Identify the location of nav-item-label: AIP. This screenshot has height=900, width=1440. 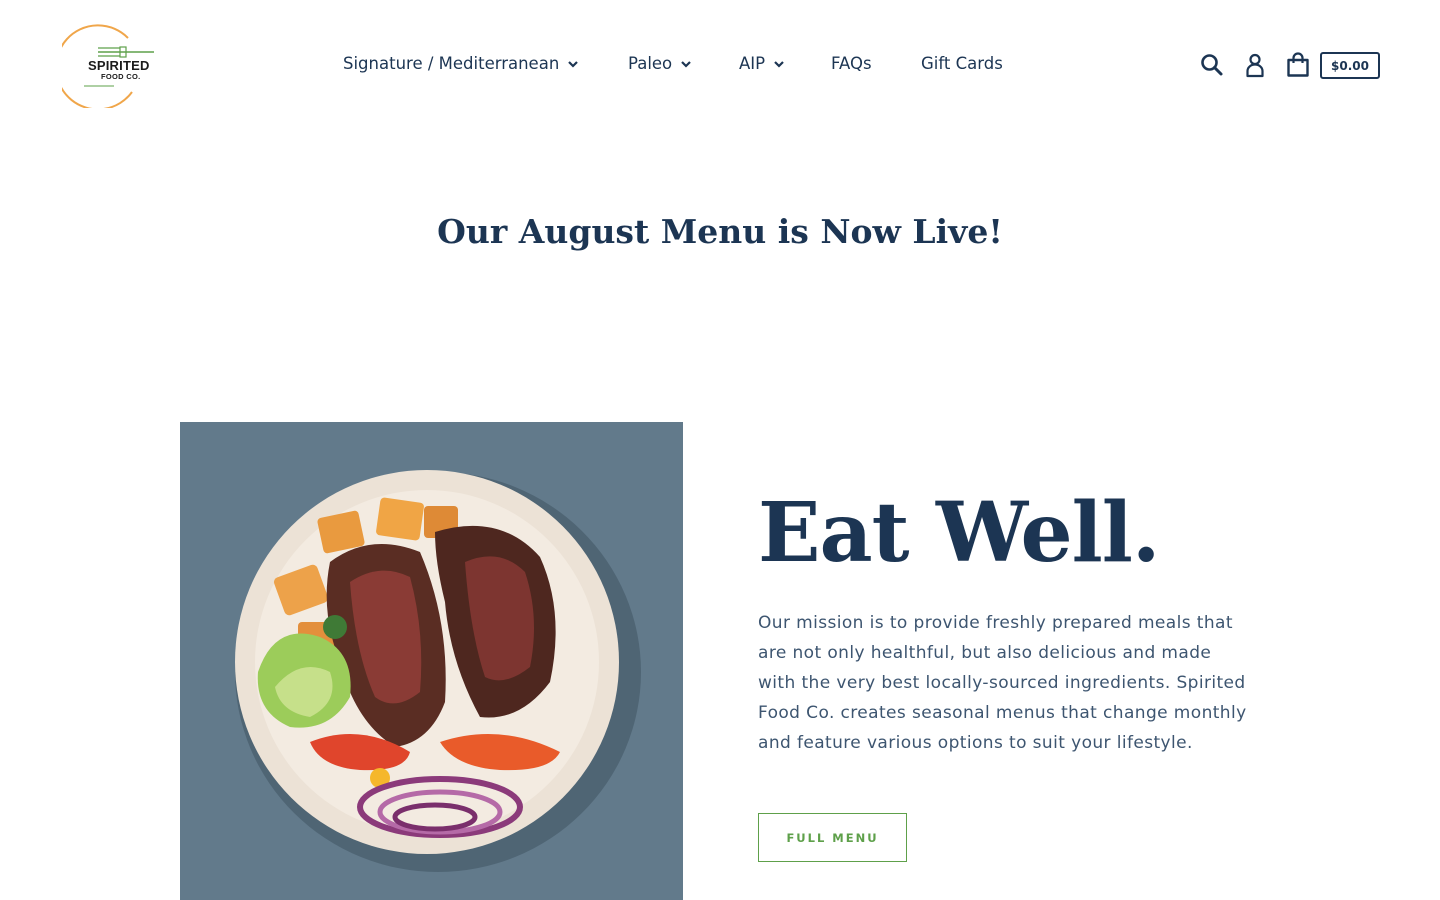
(752, 63).